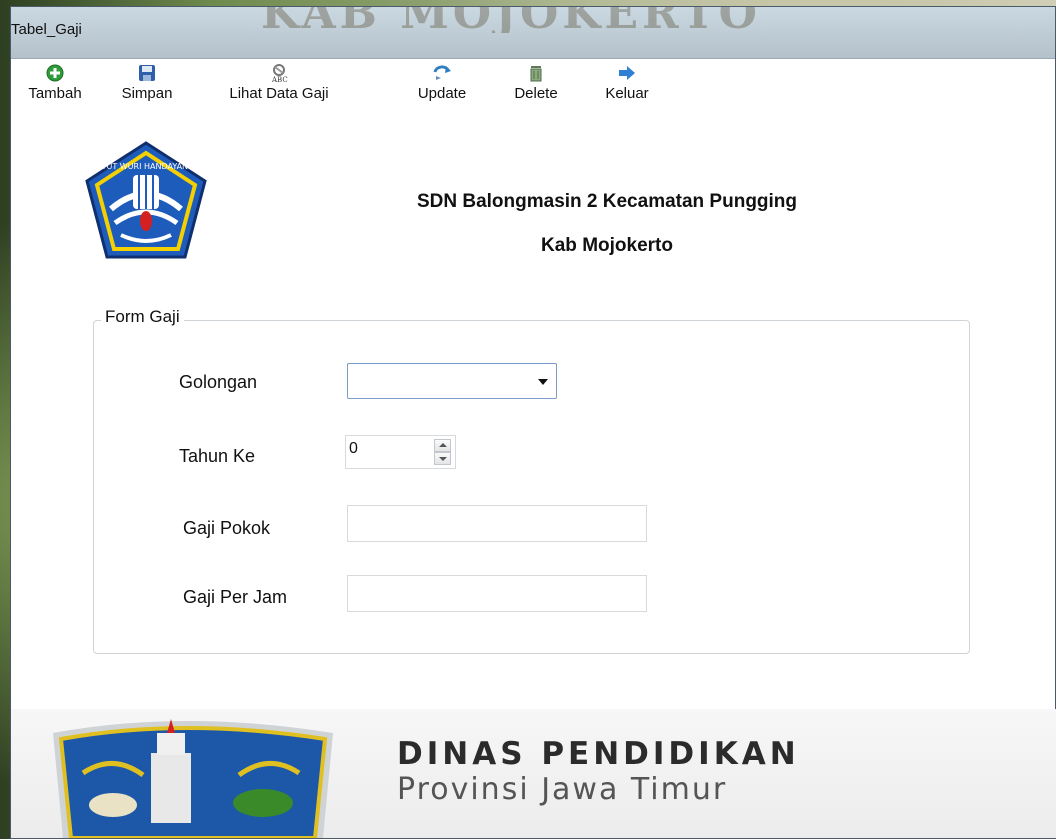 This screenshot has width=1056, height=839. I want to click on save-button: Simpan, so click(147, 86).